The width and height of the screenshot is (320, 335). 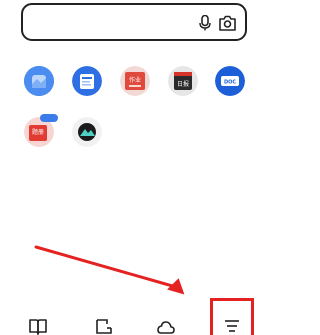 I want to click on app-study: 题册, so click(x=39, y=140).